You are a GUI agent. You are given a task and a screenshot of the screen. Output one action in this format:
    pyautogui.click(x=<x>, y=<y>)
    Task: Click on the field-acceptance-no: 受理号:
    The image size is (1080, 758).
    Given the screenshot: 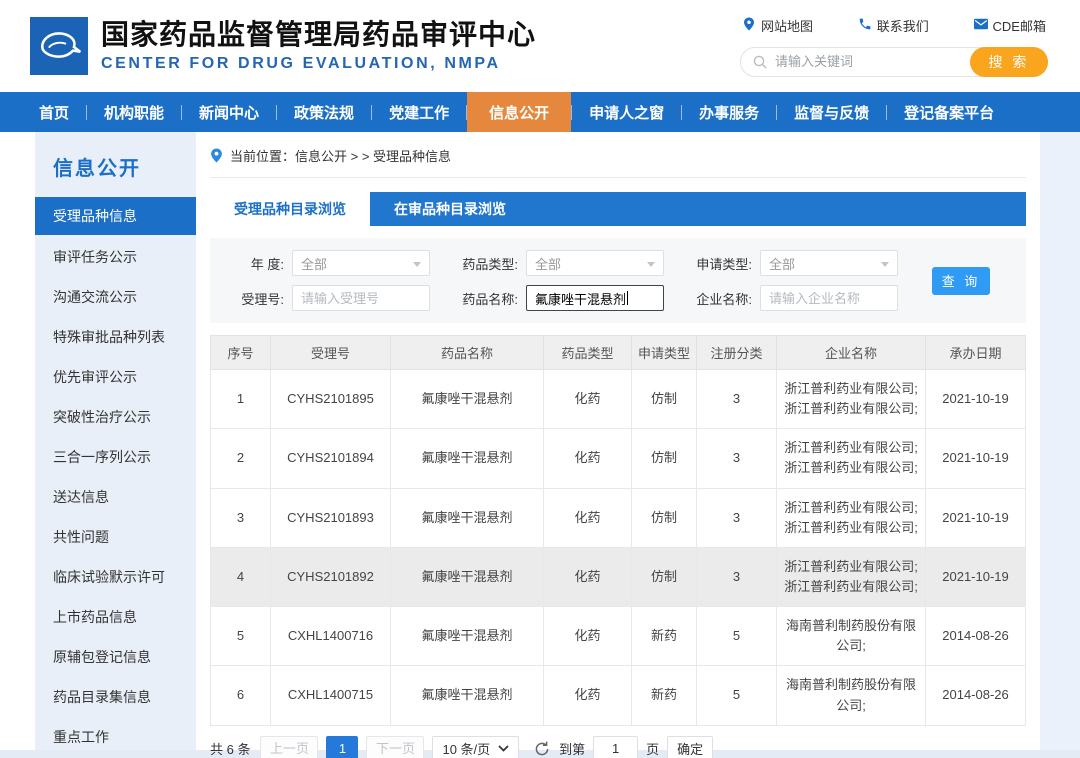 What is the action you would take?
    pyautogui.click(x=325, y=298)
    